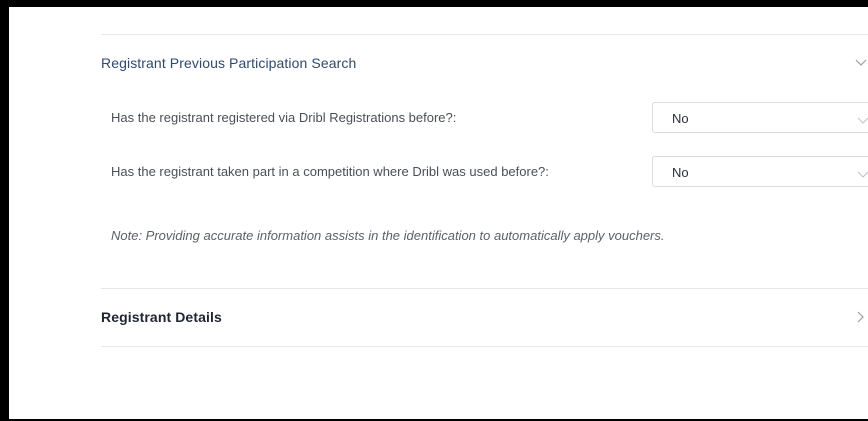 Image resolution: width=868 pixels, height=421 pixels. What do you see at coordinates (861, 317) in the screenshot?
I see `chevron-right-icon` at bounding box center [861, 317].